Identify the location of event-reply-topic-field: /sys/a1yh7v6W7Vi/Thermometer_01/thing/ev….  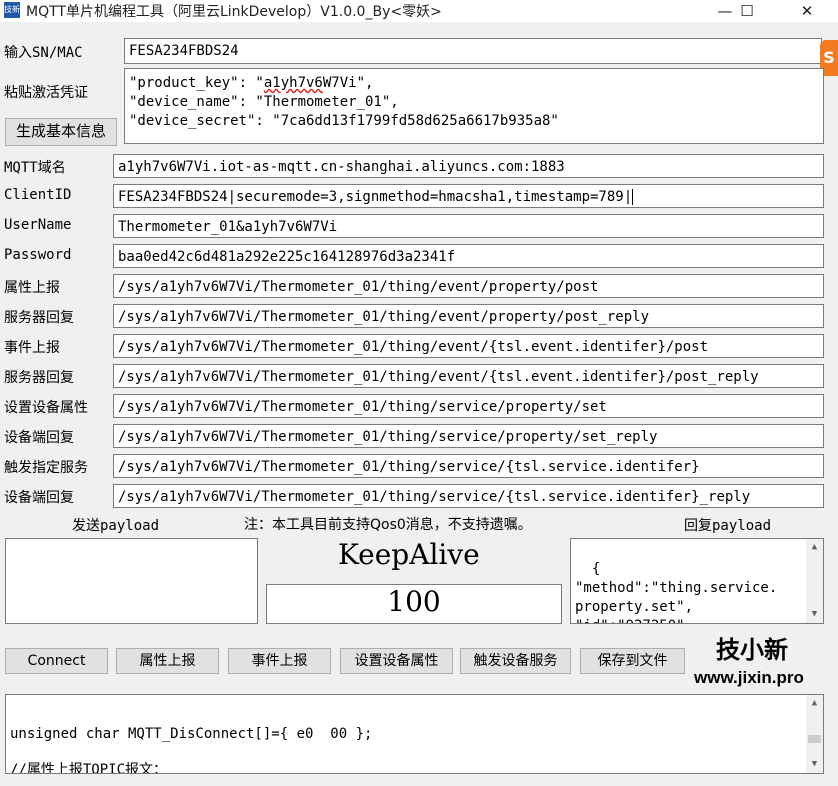
(468, 376).